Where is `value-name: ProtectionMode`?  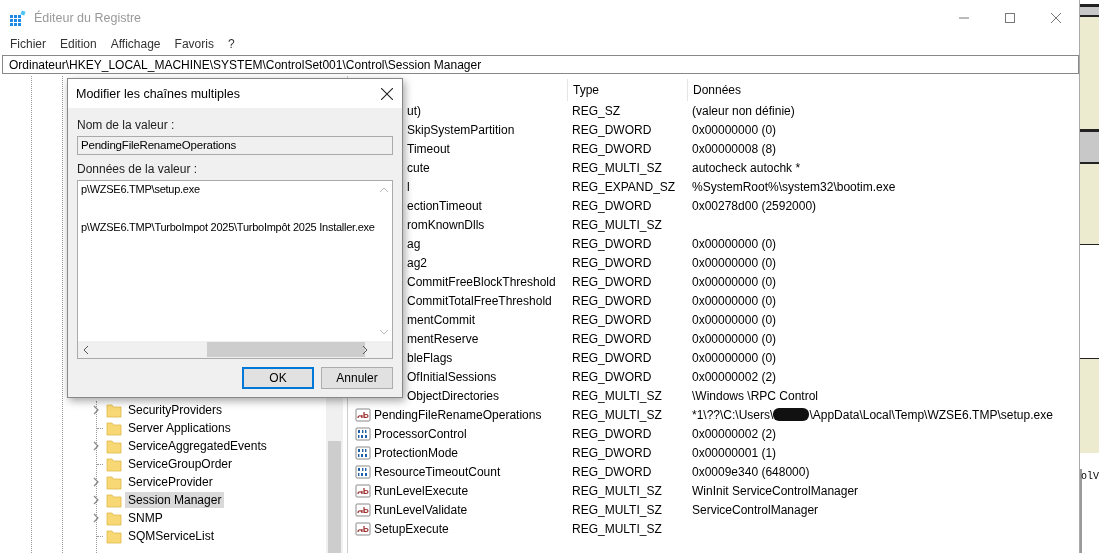
value-name: ProtectionMode is located at coordinates (416, 452).